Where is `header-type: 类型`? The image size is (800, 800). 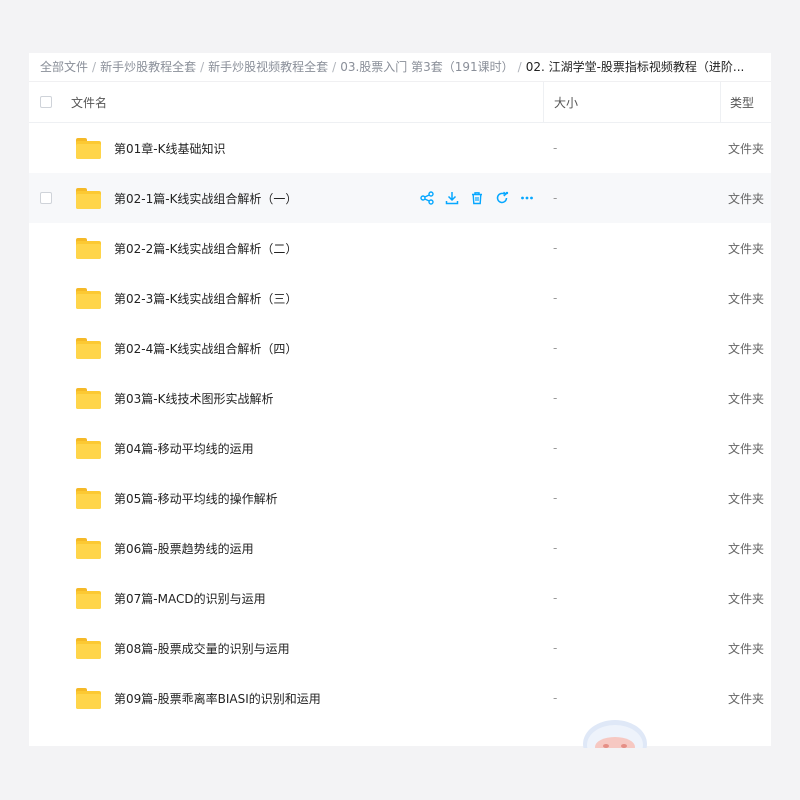 header-type: 类型 is located at coordinates (745, 102).